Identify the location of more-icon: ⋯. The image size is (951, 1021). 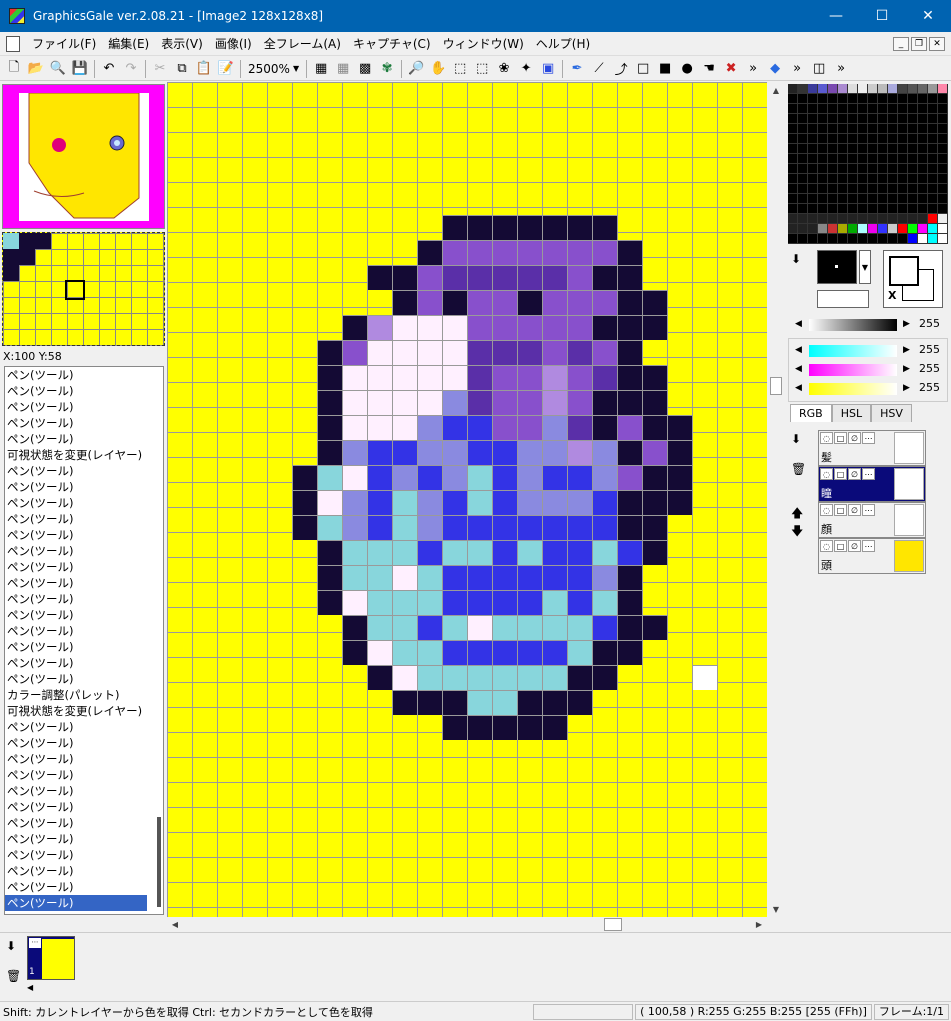
(868, 474).